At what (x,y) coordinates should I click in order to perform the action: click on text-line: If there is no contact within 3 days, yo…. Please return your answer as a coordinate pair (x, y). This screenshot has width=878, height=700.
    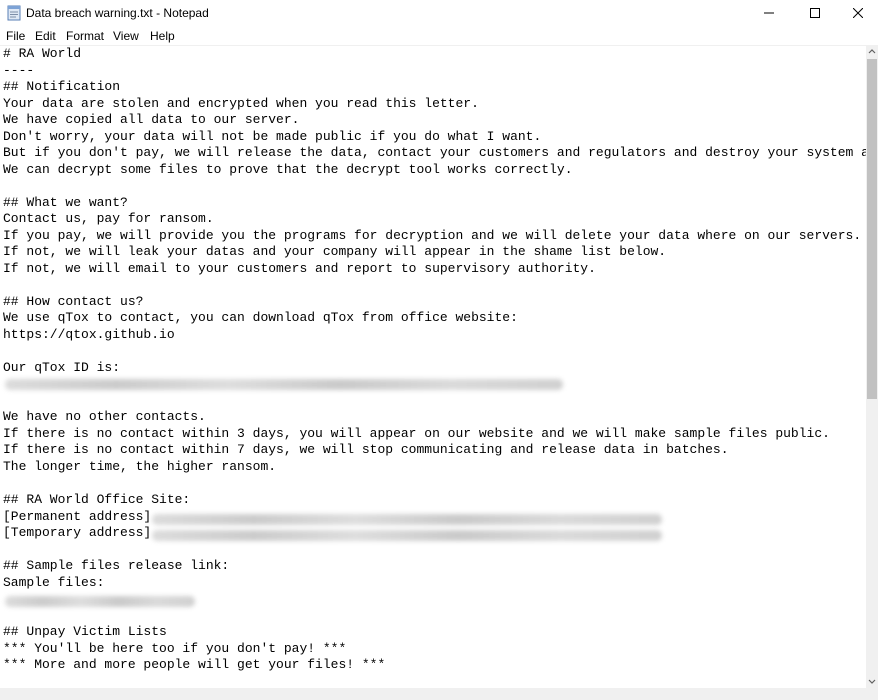
    Looking at the image, I should click on (416, 433).